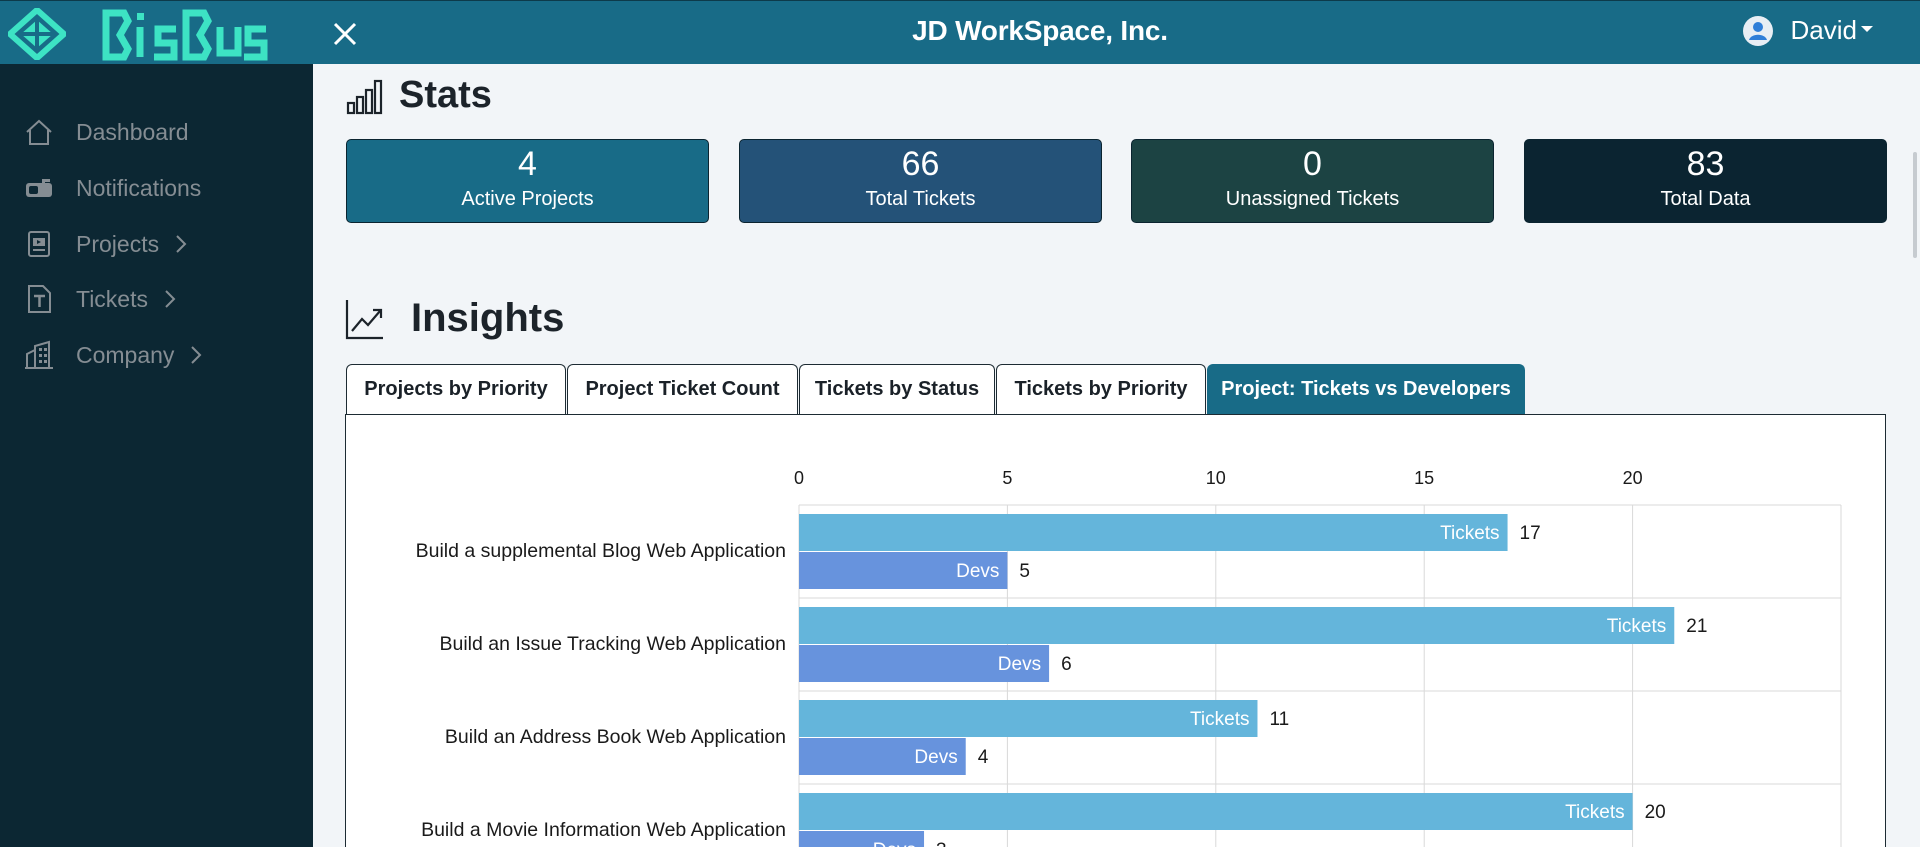  I want to click on sidebar-item-label: Tickets, so click(112, 298).